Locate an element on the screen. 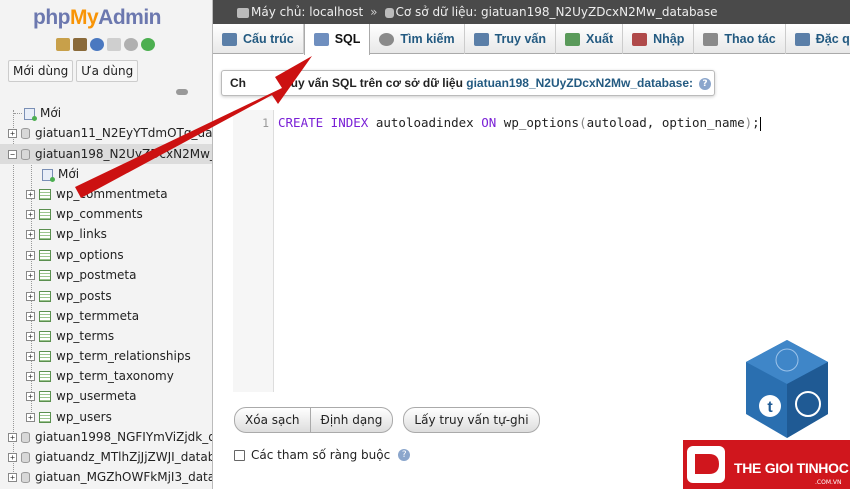 This screenshot has height=489, width=850. tab-operations: Thao tác is located at coordinates (740, 39).